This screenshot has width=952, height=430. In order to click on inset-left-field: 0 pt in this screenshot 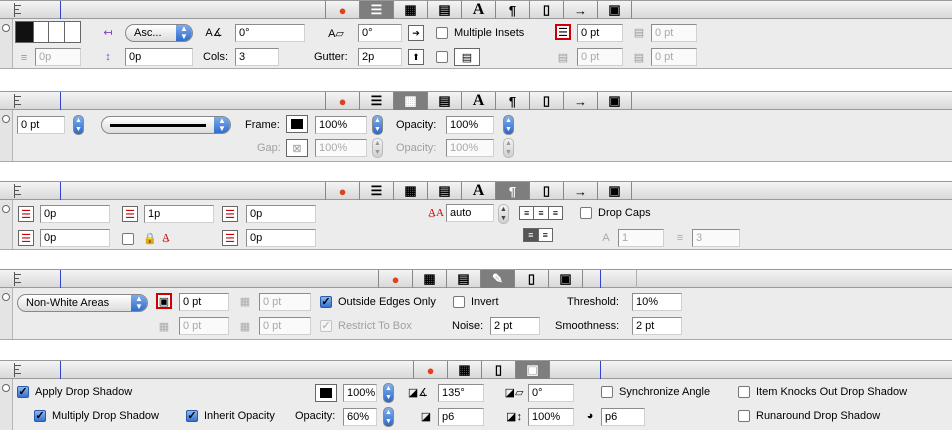, I will do `click(674, 33)`.